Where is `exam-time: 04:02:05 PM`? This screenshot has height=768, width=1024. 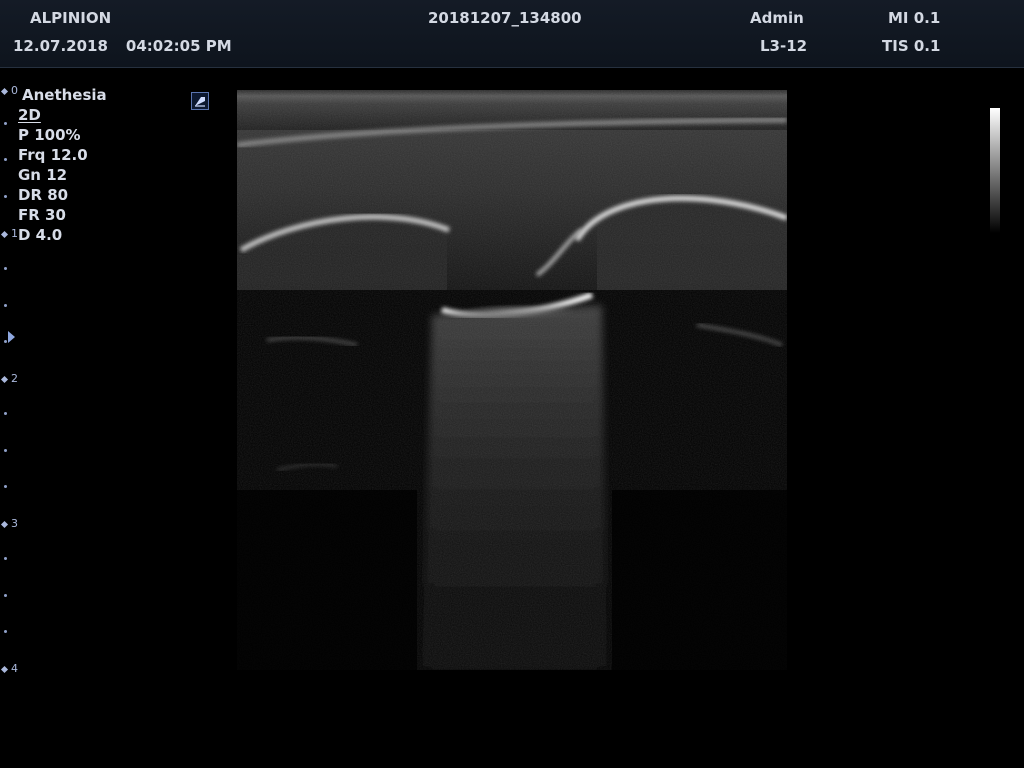 exam-time: 04:02:05 PM is located at coordinates (178, 46).